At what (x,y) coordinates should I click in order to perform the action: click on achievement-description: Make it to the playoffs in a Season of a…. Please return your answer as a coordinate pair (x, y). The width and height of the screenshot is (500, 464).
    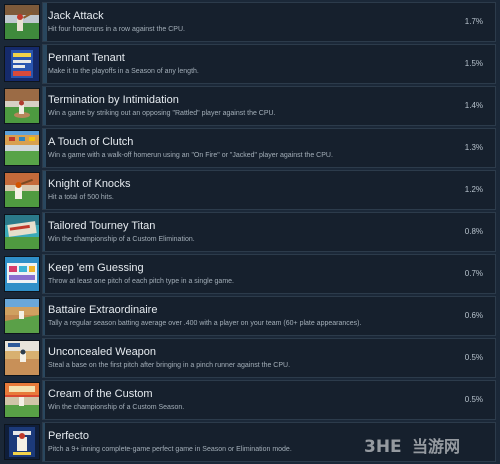
    Looking at the image, I should click on (123, 71).